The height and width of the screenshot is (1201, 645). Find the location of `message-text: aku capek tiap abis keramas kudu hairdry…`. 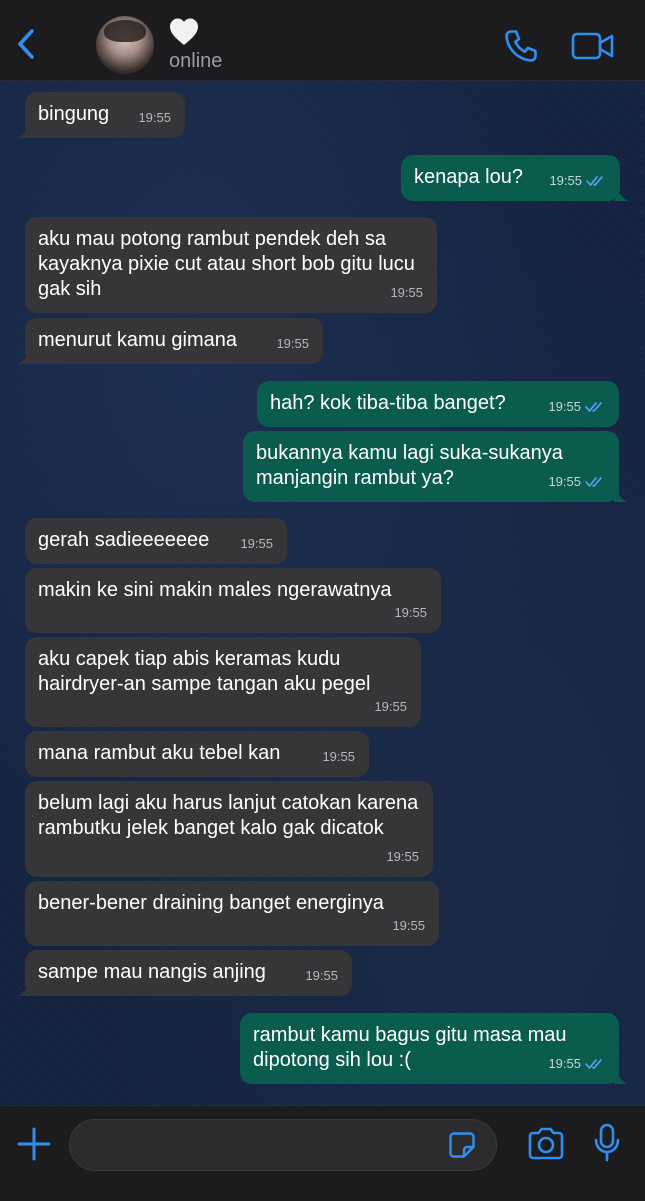

message-text: aku capek tiap abis keramas kudu hairdry… is located at coordinates (204, 671).